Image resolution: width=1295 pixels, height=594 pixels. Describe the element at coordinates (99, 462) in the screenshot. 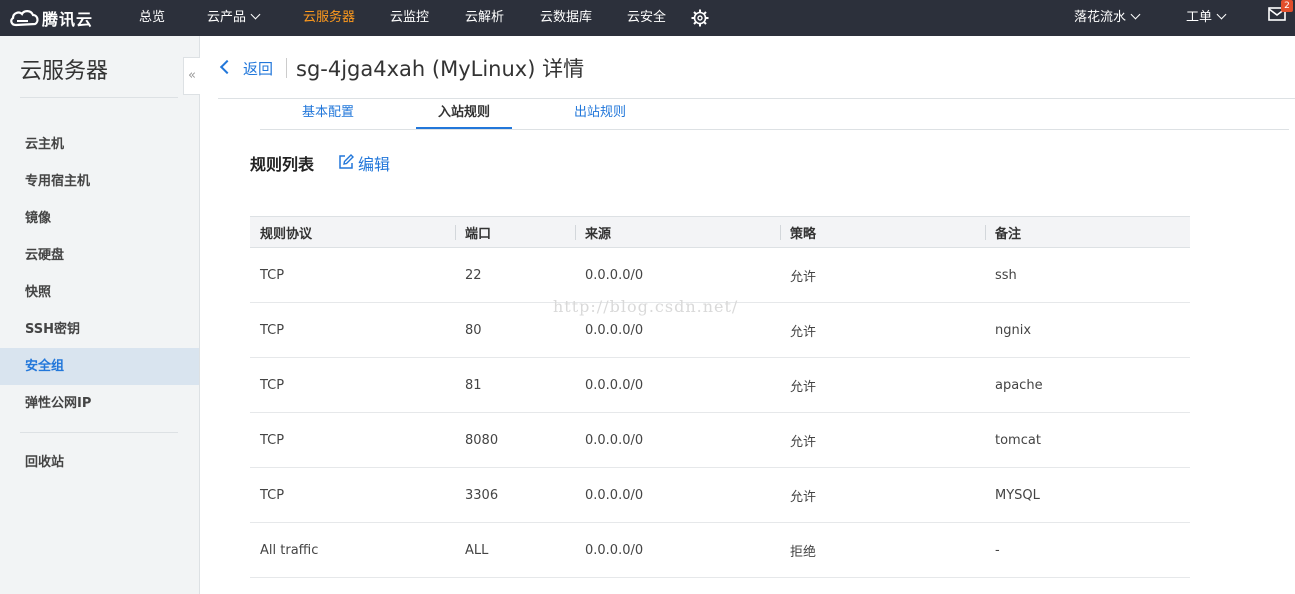

I see `sidebar-item-8: 回收站` at that location.